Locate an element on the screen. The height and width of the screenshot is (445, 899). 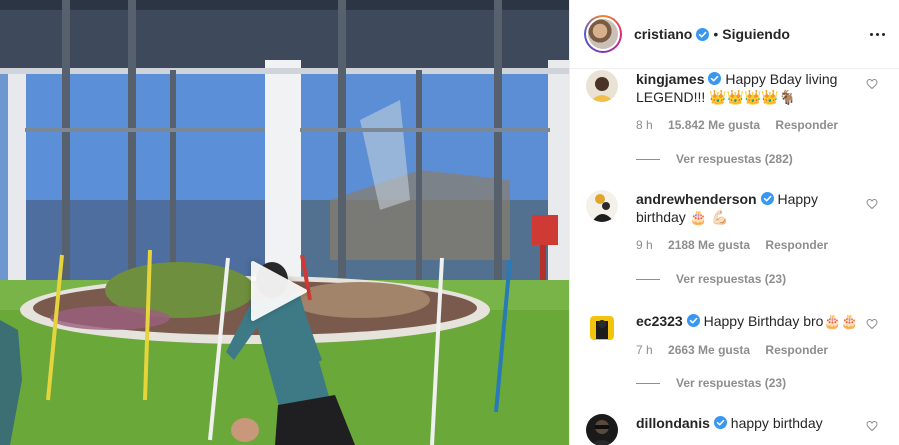
post-header: cristiano • Siguiendo is located at coordinates (734, 34).